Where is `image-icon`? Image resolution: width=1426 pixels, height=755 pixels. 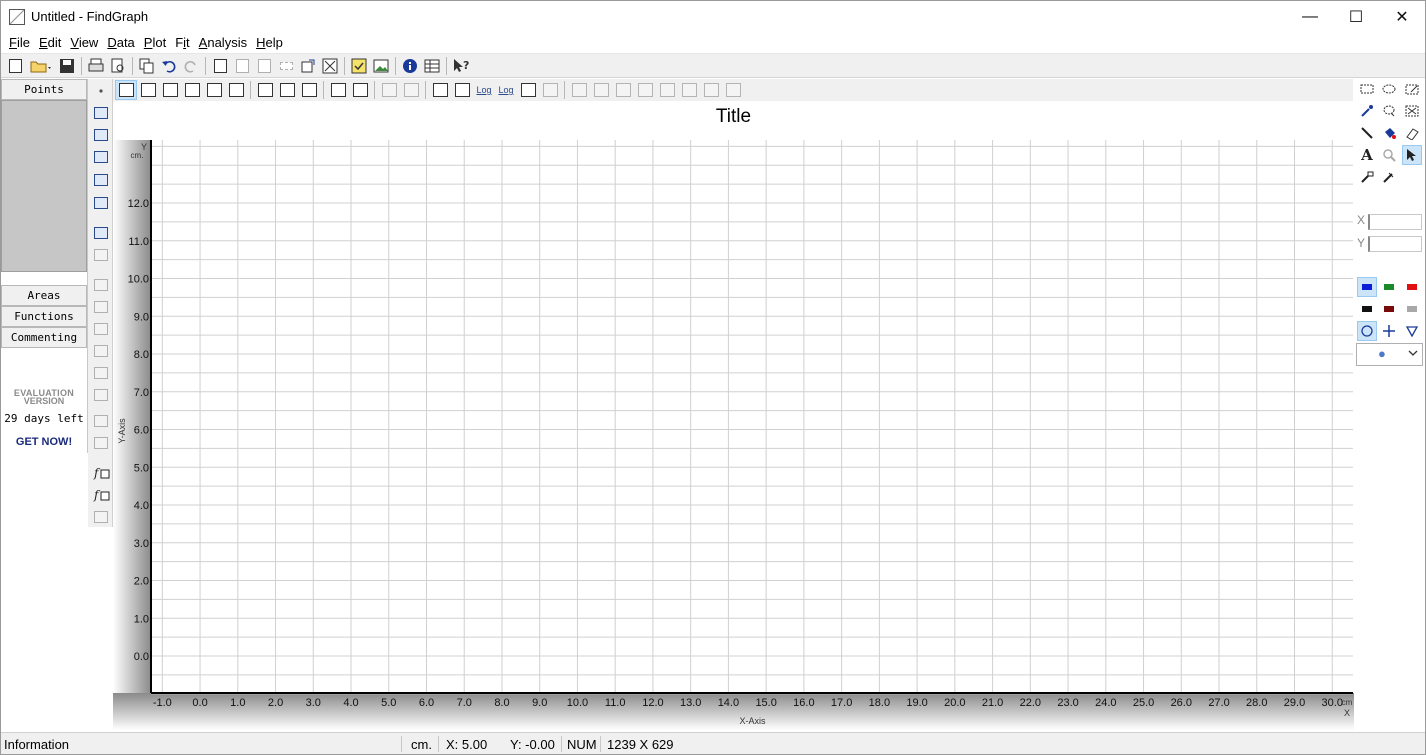
image-icon is located at coordinates (381, 66).